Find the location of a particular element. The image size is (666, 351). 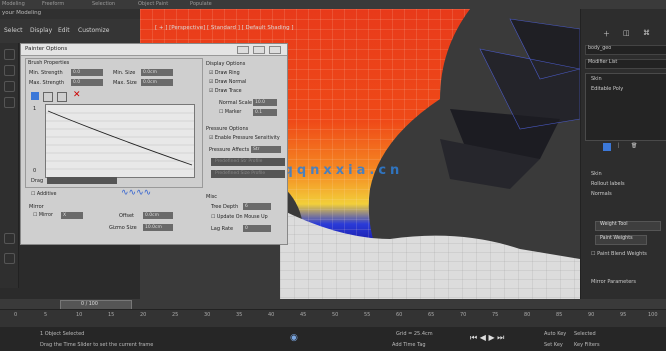

curve-delete-icon: ✕ is located at coordinates (77, 95).